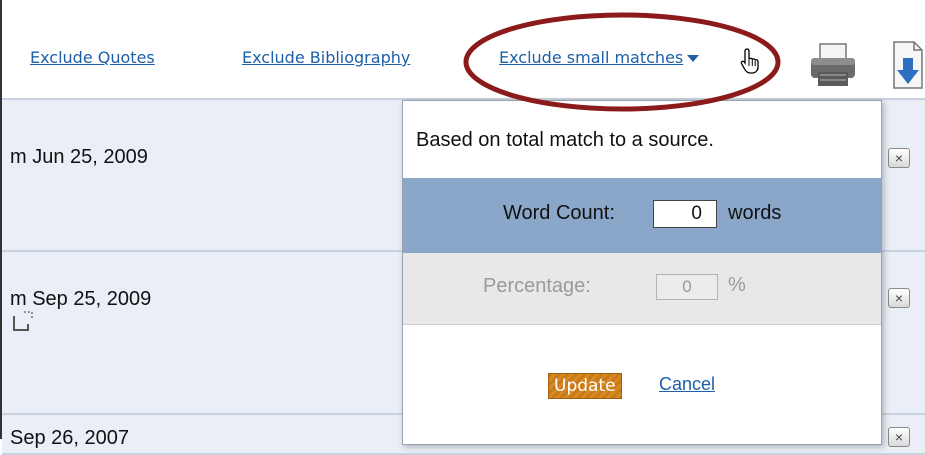 The width and height of the screenshot is (925, 455). I want to click on word-count-label: Word Count:, so click(559, 213).